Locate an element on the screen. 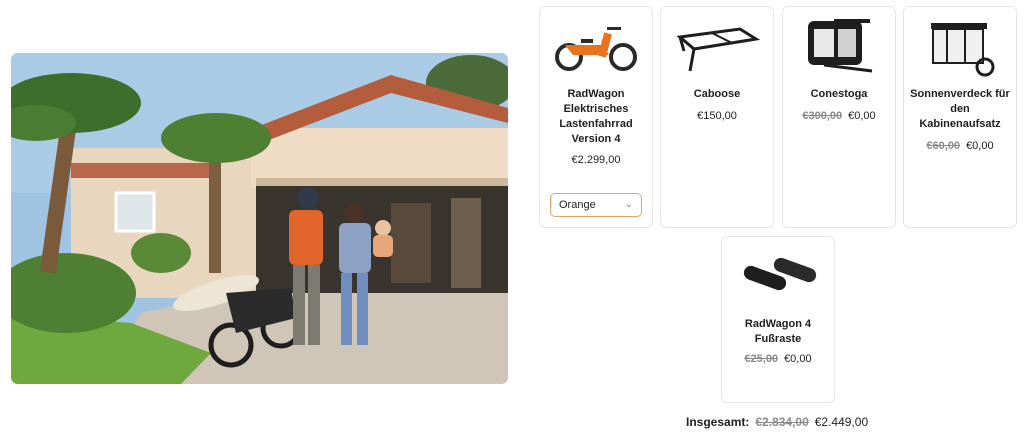  product-price: €25,00 €0,00 is located at coordinates (778, 359).